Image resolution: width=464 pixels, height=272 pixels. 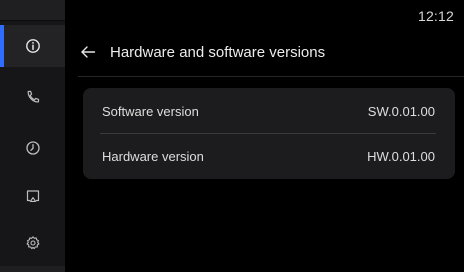 I want to click on screen-cast-icon, so click(x=32, y=196).